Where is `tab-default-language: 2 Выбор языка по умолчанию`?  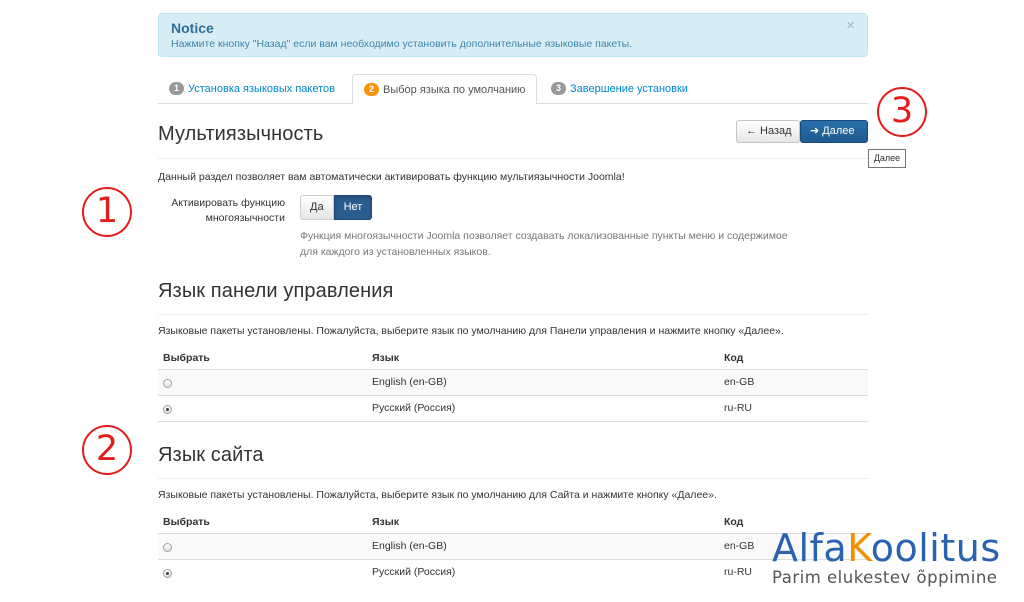 tab-default-language: 2 Выбор языка по умолчанию is located at coordinates (445, 89).